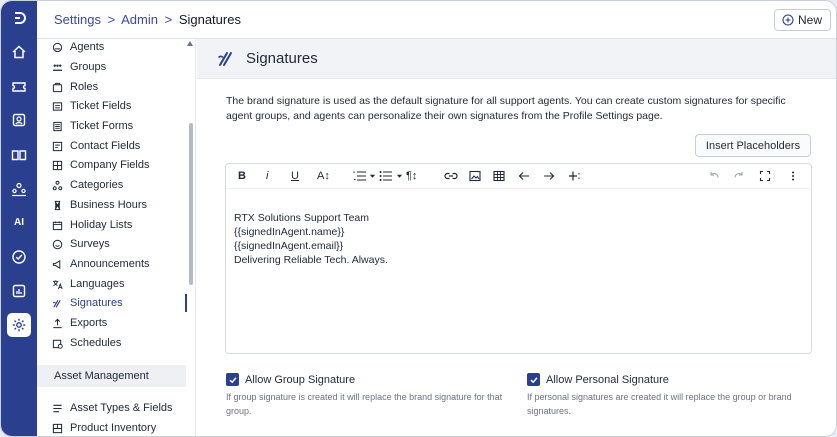 Image resolution: width=837 pixels, height=437 pixels. What do you see at coordinates (111, 376) in the screenshot?
I see `section-asset-management: Asset Management` at bounding box center [111, 376].